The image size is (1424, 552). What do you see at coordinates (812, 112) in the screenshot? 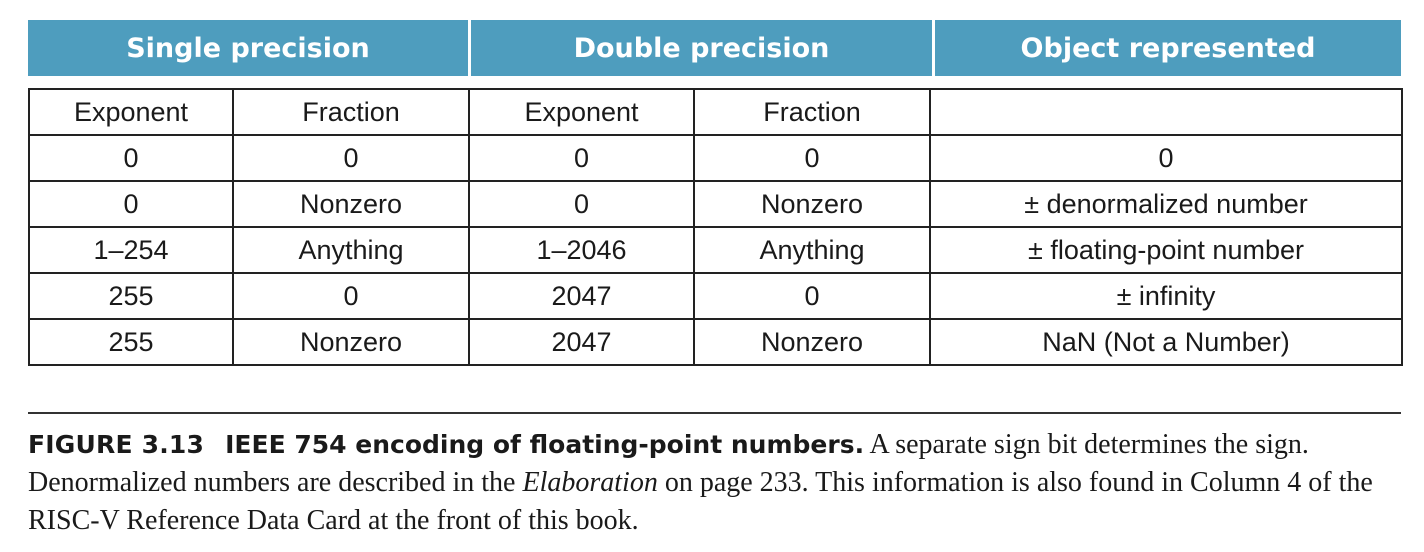
I see `subheader-double-fraction: Fraction` at bounding box center [812, 112].